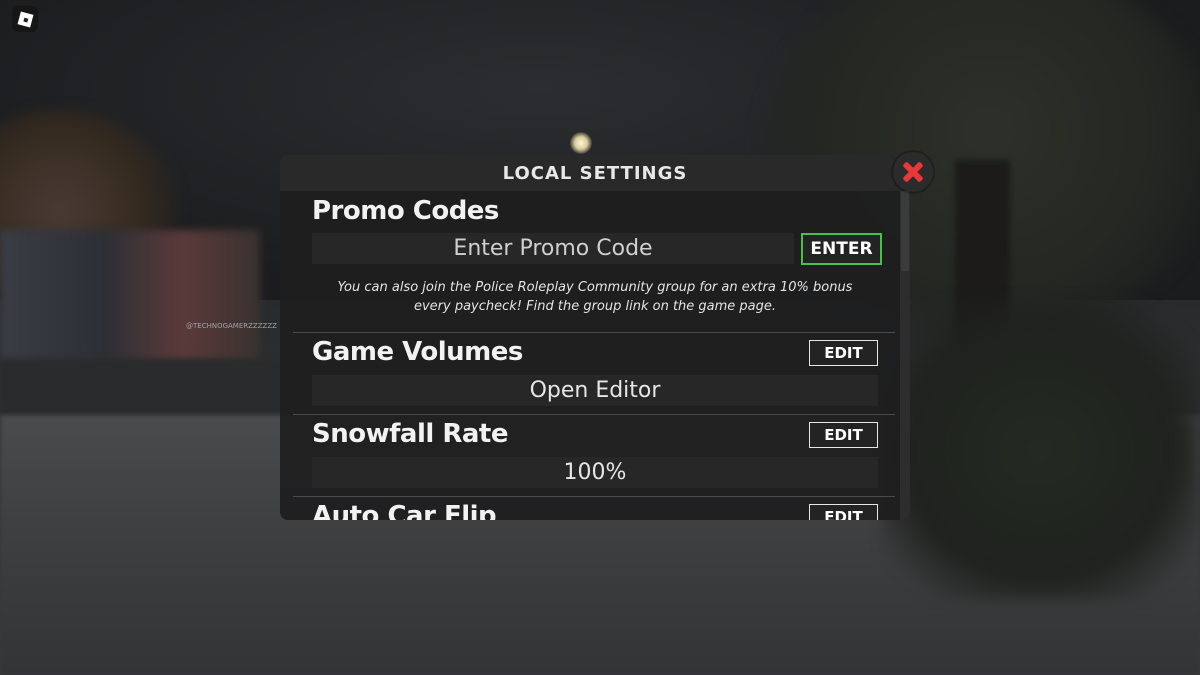 The height and width of the screenshot is (675, 1200). What do you see at coordinates (1040, 450) in the screenshot?
I see `background-bush` at bounding box center [1040, 450].